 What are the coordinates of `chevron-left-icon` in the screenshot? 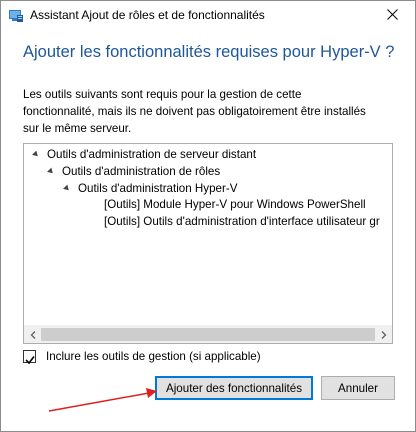 It's located at (33, 335).